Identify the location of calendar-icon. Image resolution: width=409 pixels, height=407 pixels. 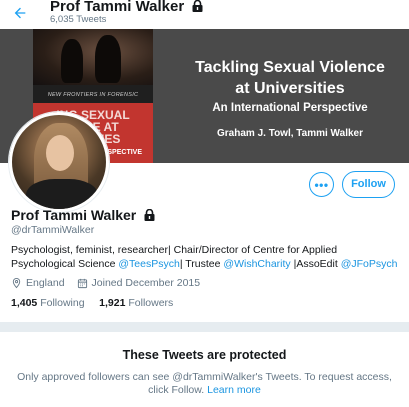
(82, 283).